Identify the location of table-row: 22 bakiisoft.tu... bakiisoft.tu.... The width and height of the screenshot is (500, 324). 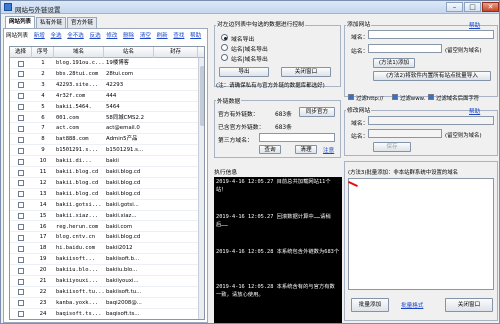
(104, 292).